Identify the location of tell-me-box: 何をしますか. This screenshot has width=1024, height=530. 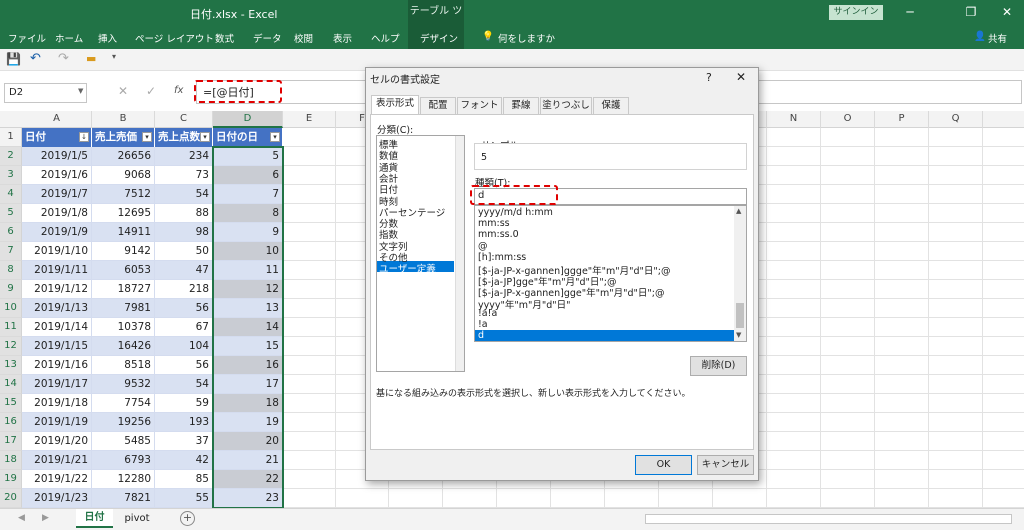
(526, 38).